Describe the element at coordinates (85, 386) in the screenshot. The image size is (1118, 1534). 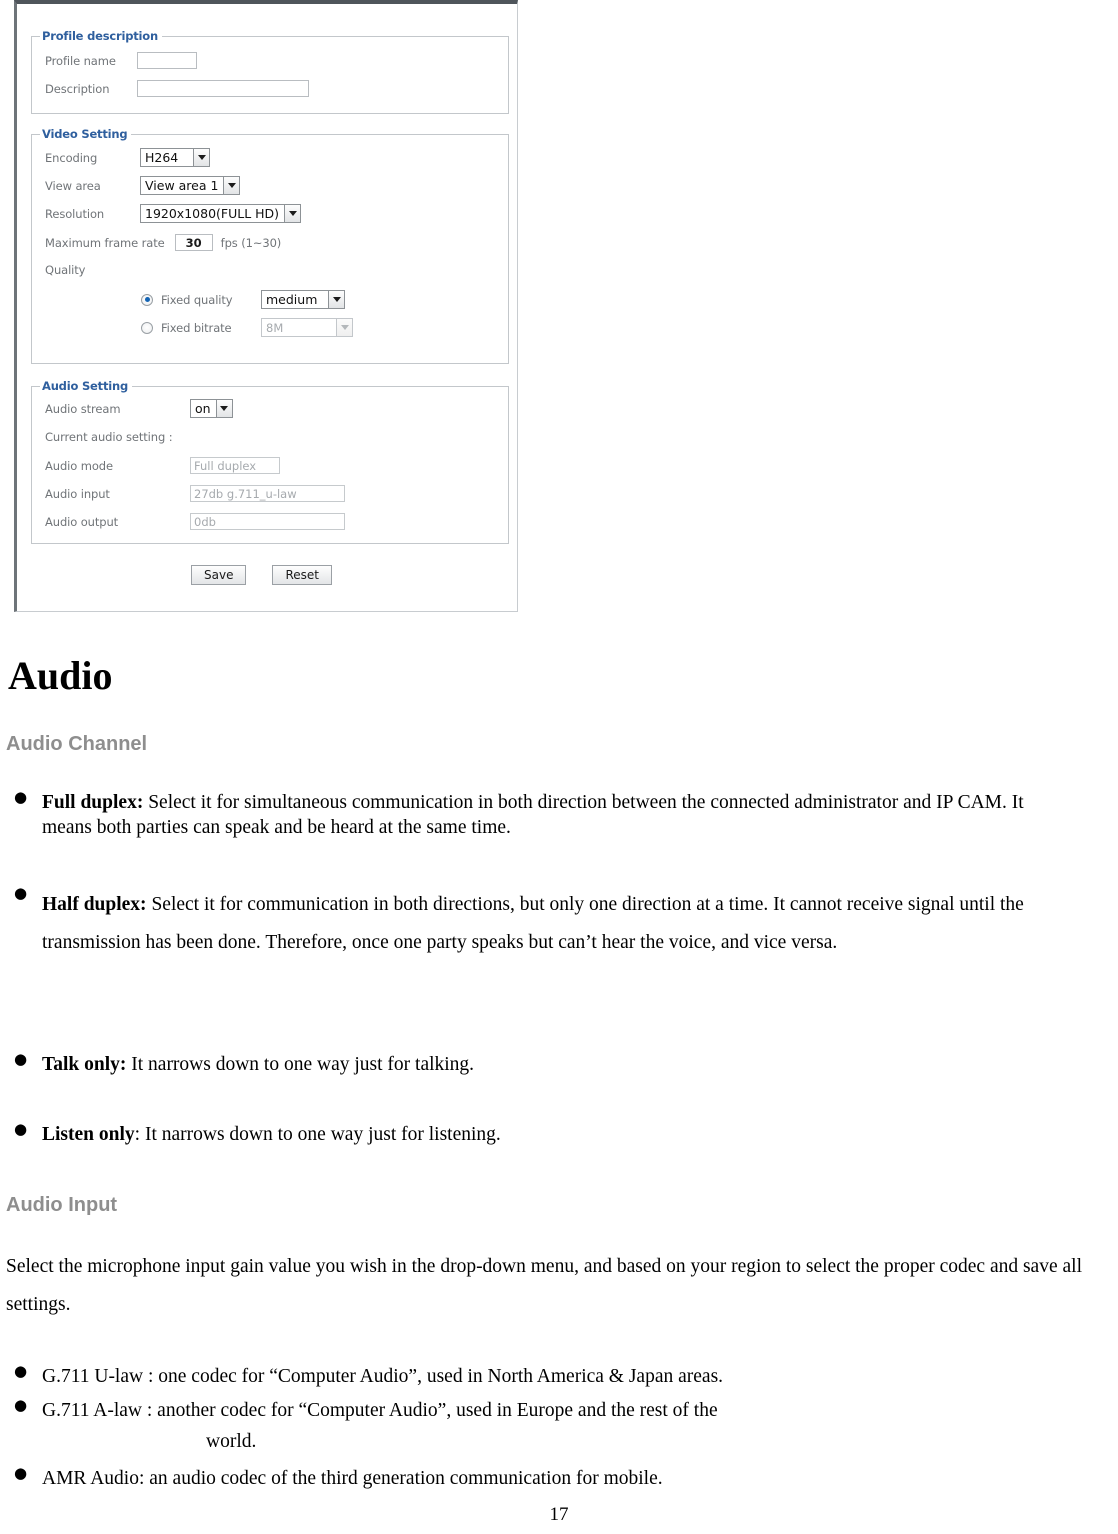
I see `audio-setting-legend: Audio Setting` at that location.